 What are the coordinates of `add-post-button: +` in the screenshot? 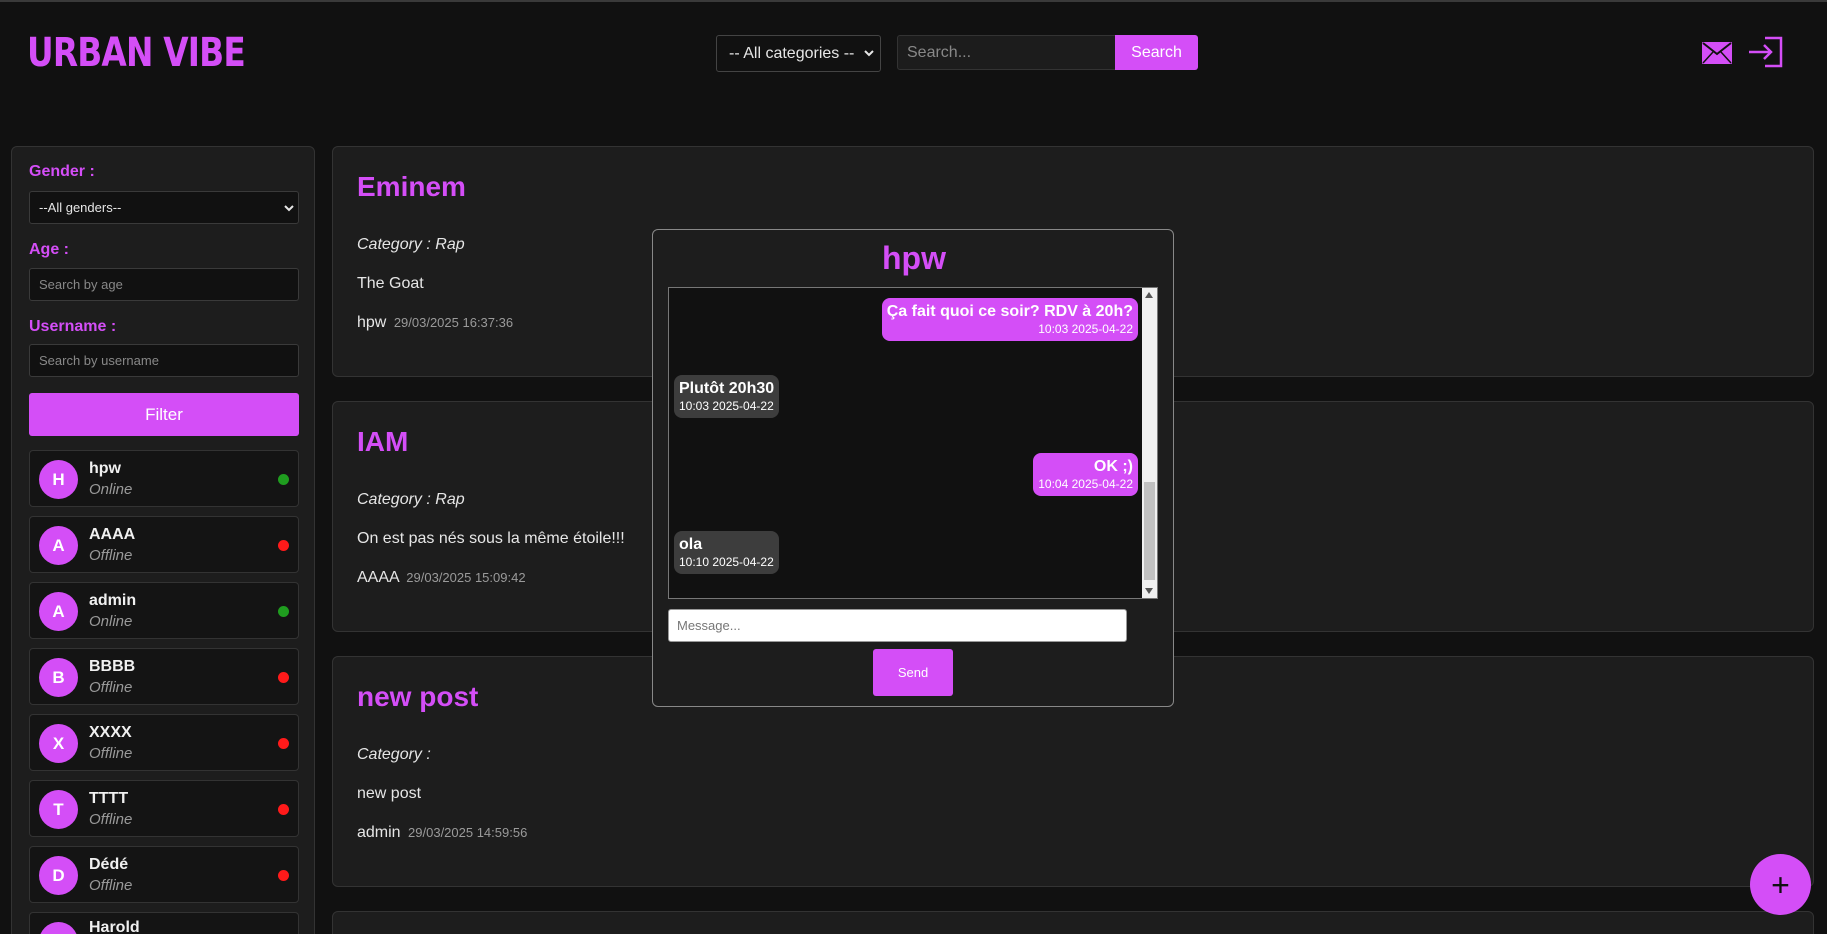 It's located at (1780, 884).